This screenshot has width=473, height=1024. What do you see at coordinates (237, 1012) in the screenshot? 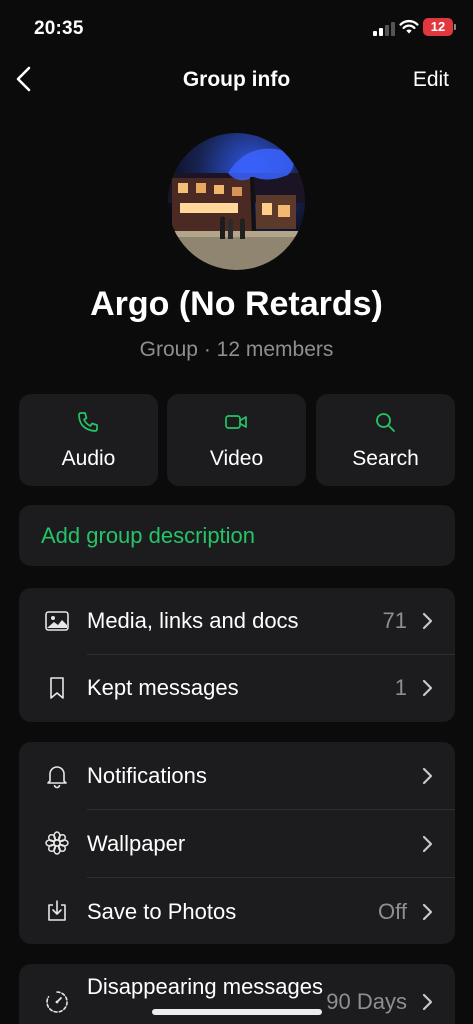
I see `home-indicator` at bounding box center [237, 1012].